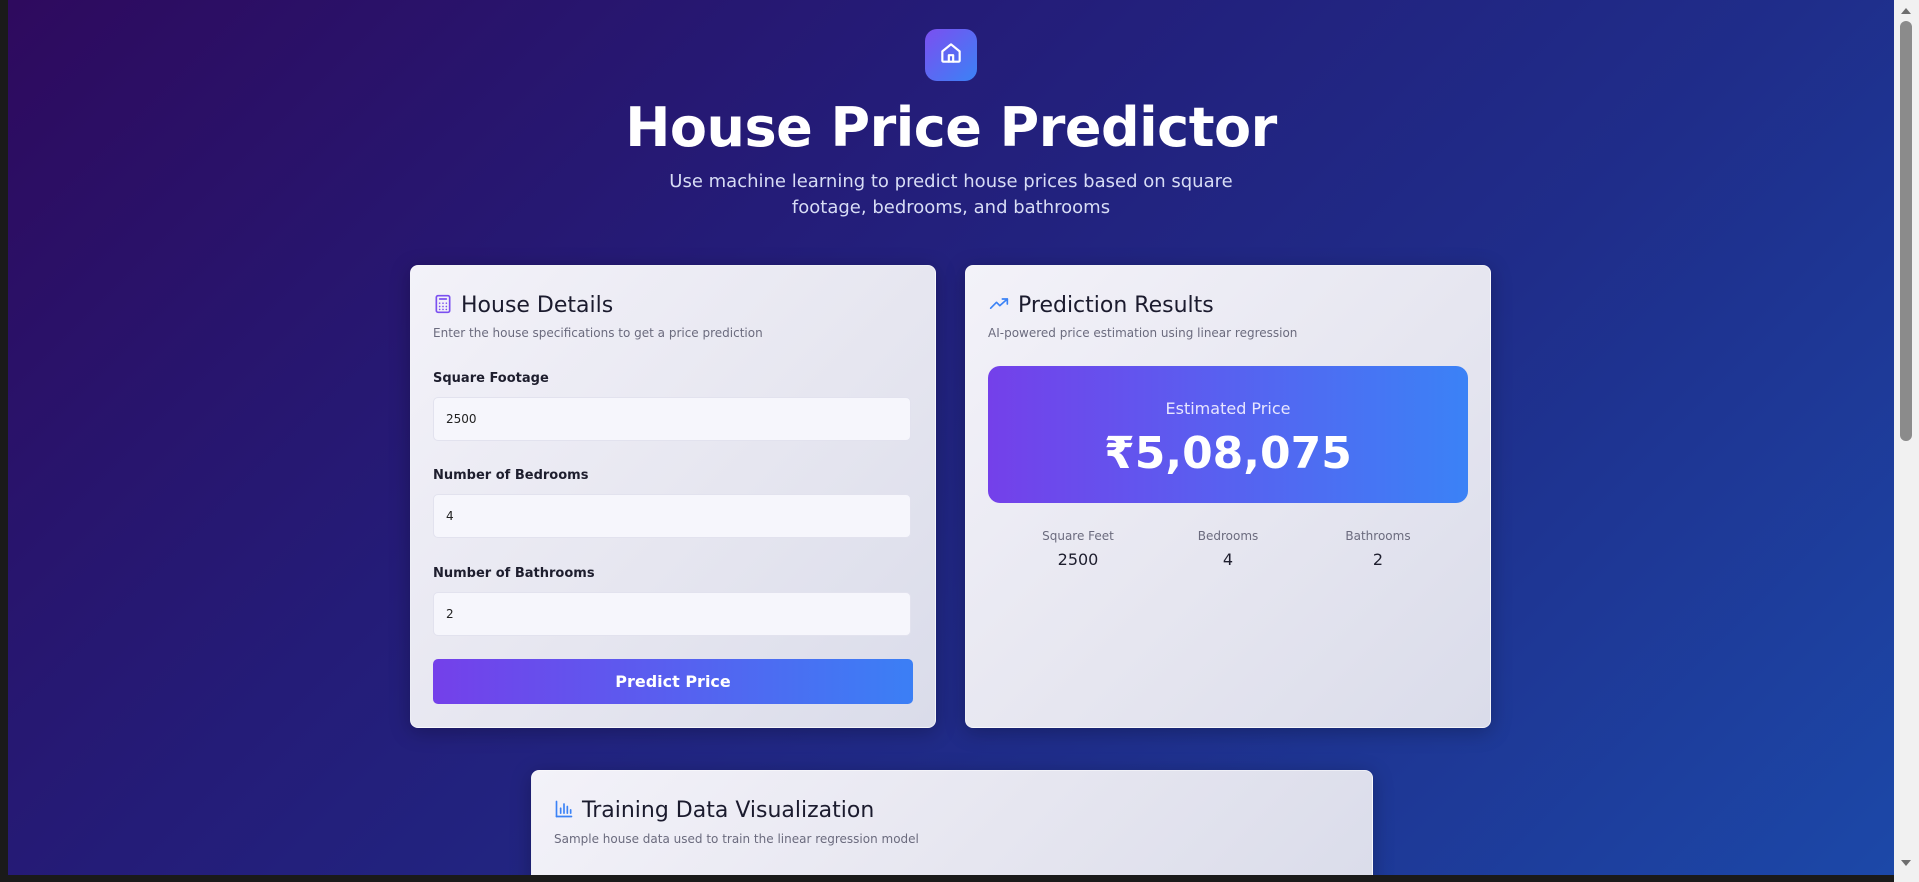 This screenshot has height=882, width=1919. What do you see at coordinates (1906, 11) in the screenshot?
I see `scroll-up-arrow-icon` at bounding box center [1906, 11].